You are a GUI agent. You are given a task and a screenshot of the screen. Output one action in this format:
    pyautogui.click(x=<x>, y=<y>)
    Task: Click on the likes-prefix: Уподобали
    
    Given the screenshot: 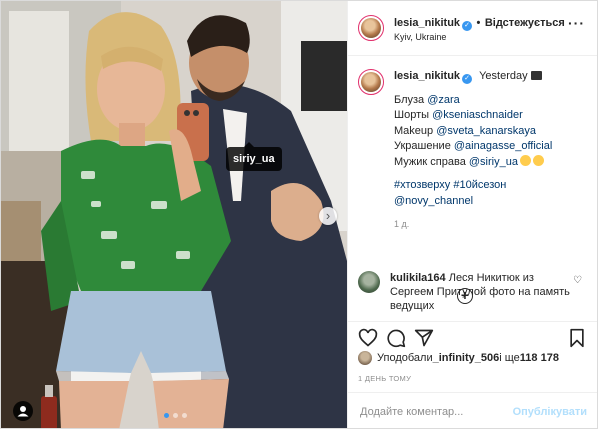 What is the action you would take?
    pyautogui.click(x=405, y=358)
    